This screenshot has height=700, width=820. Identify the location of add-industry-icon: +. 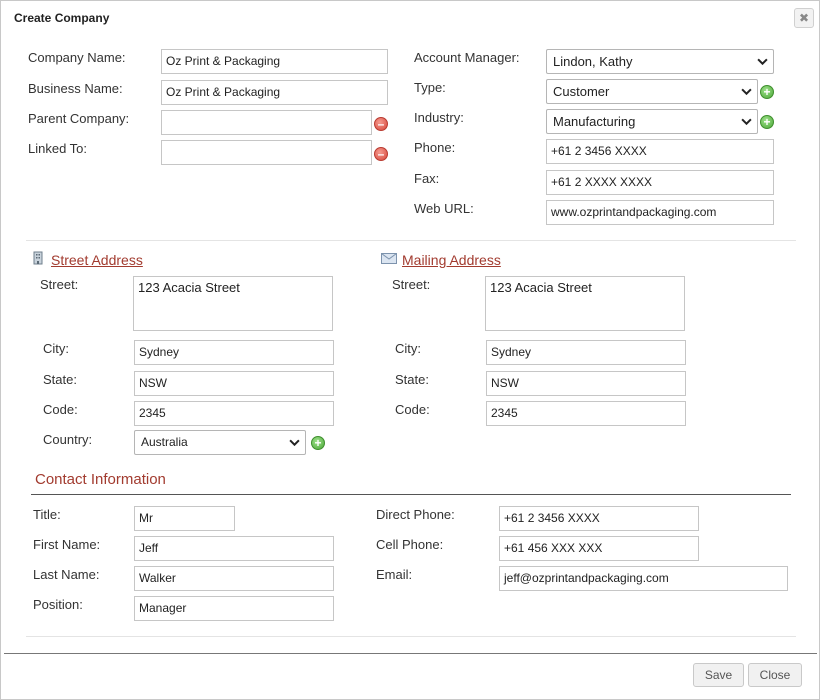
(767, 122).